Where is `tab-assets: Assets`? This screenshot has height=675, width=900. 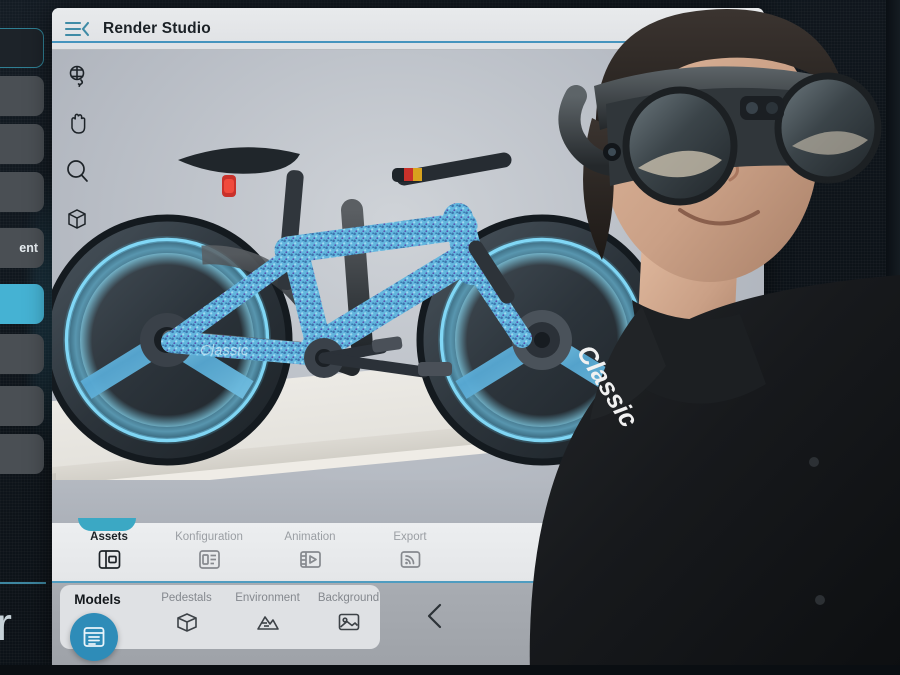
tab-assets: Assets is located at coordinates (109, 551).